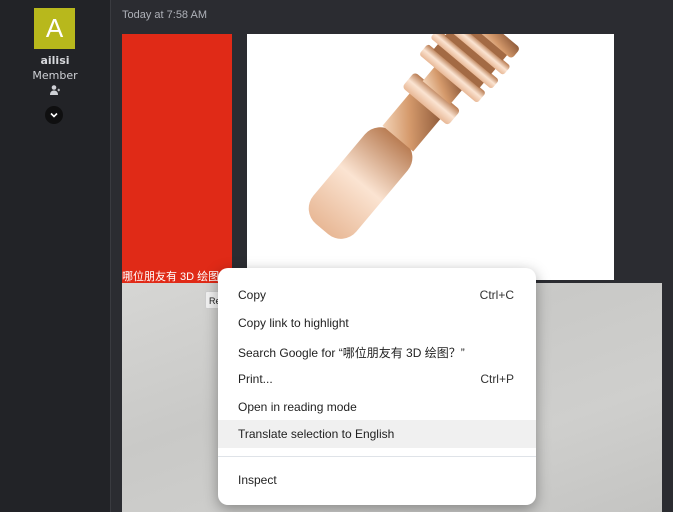  Describe the element at coordinates (177, 158) in the screenshot. I see `red-image-attachment` at that location.